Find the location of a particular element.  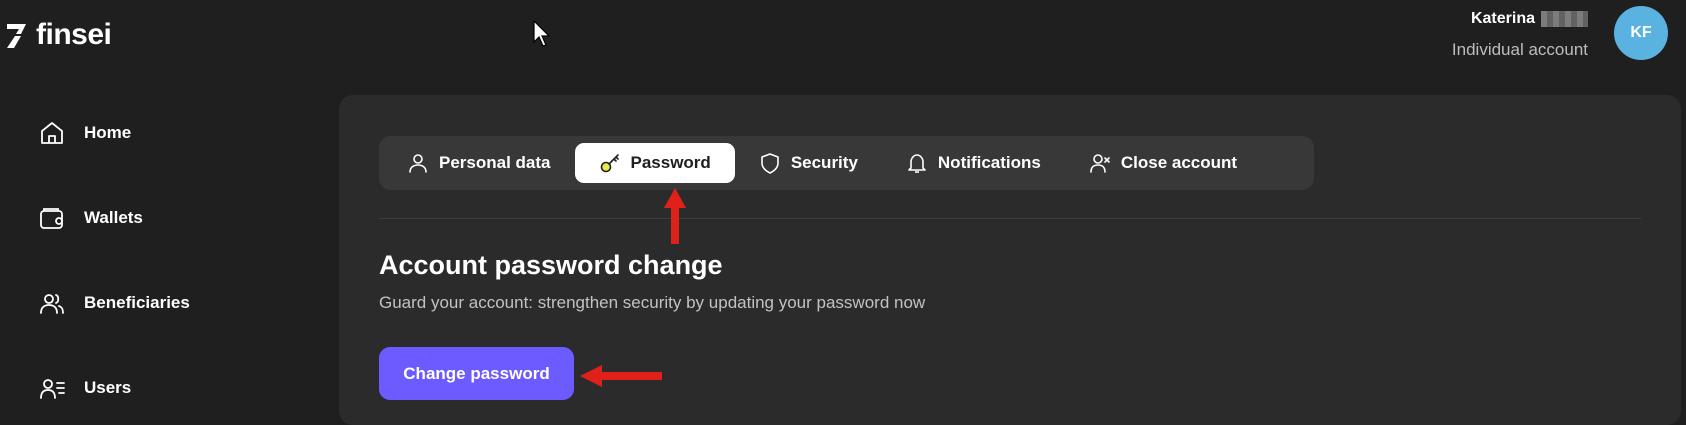

person-icon is located at coordinates (418, 163).